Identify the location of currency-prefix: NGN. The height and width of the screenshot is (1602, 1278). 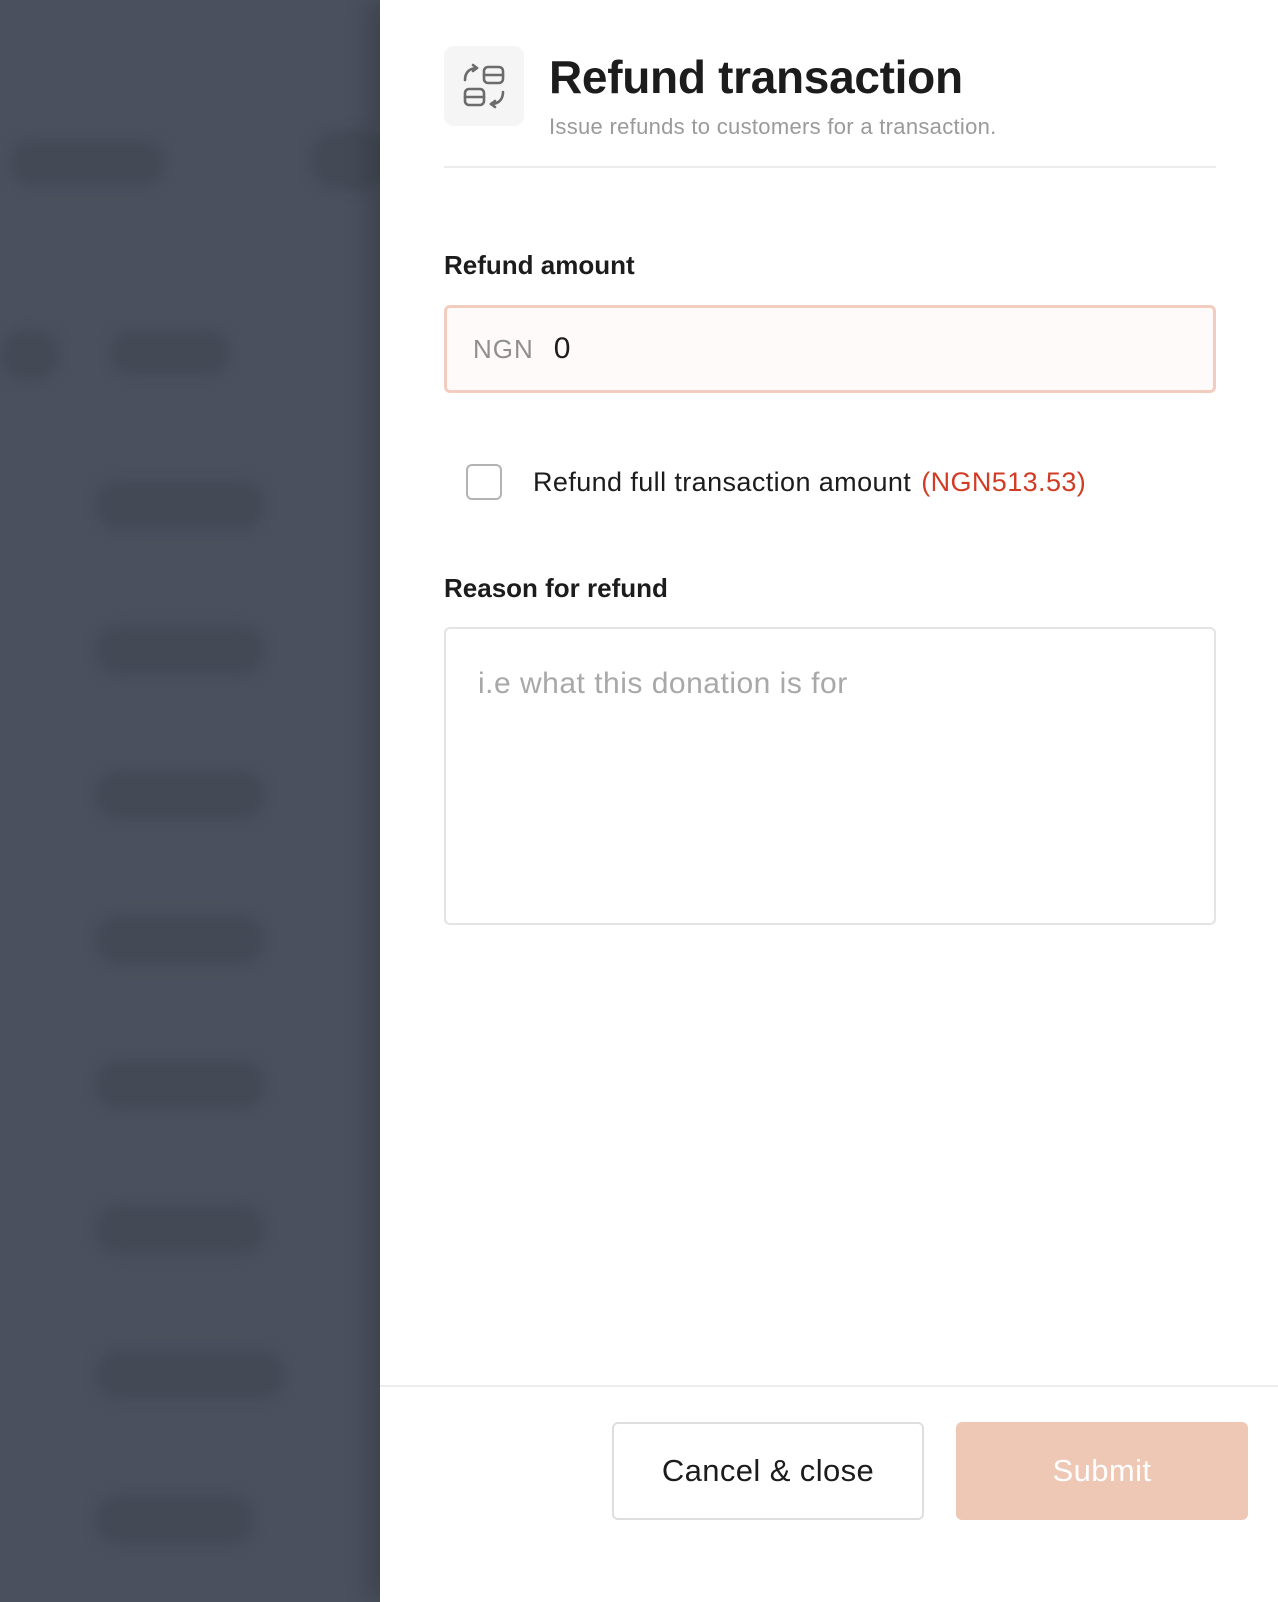
(503, 348).